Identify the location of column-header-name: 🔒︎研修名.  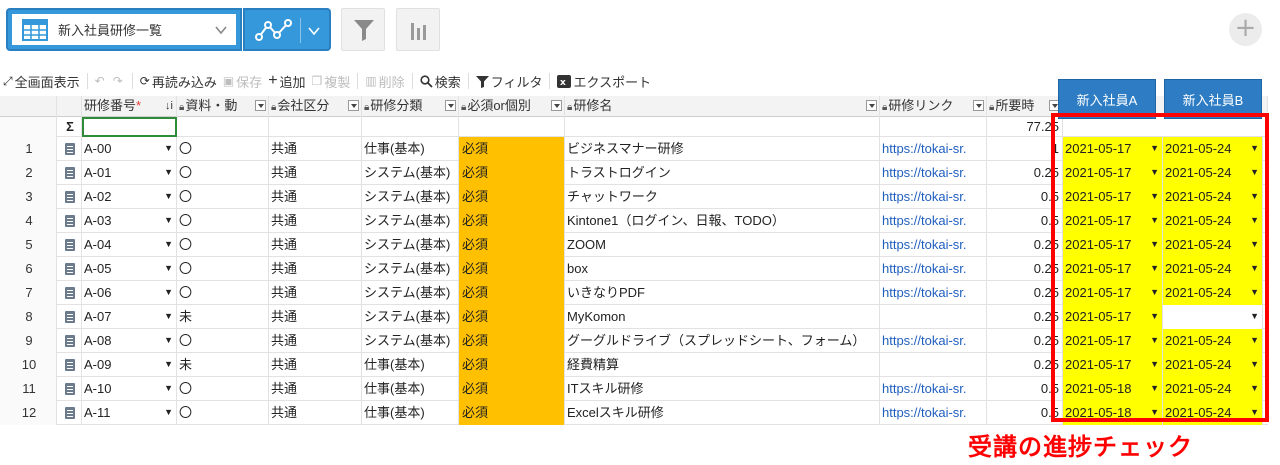
(722, 106).